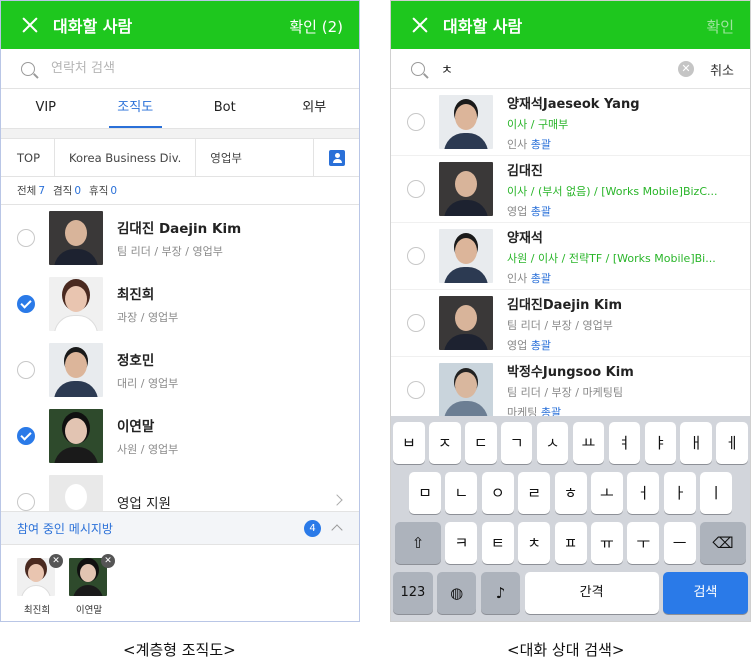  I want to click on joined-chatrooms-bar: 참여 중인 메시지방 4, so click(180, 528).